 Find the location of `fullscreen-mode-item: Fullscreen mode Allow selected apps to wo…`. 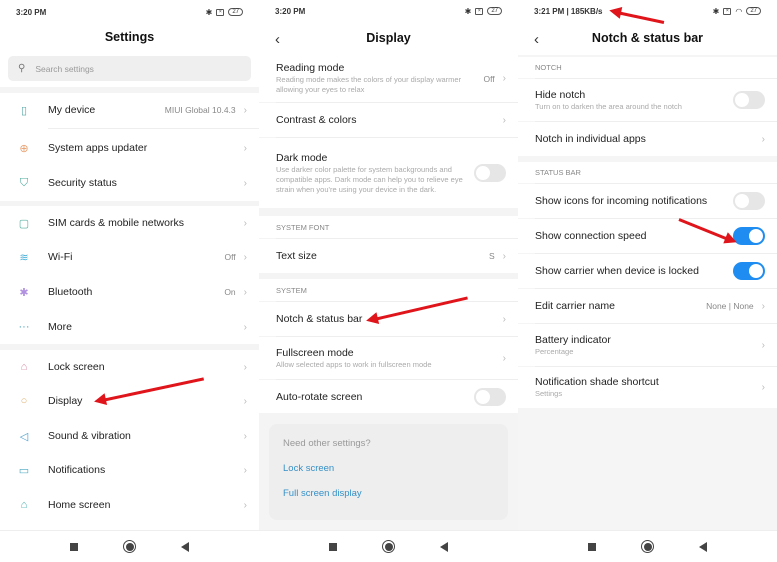

fullscreen-mode-item: Fullscreen mode Allow selected apps to wo… is located at coordinates (388, 358).